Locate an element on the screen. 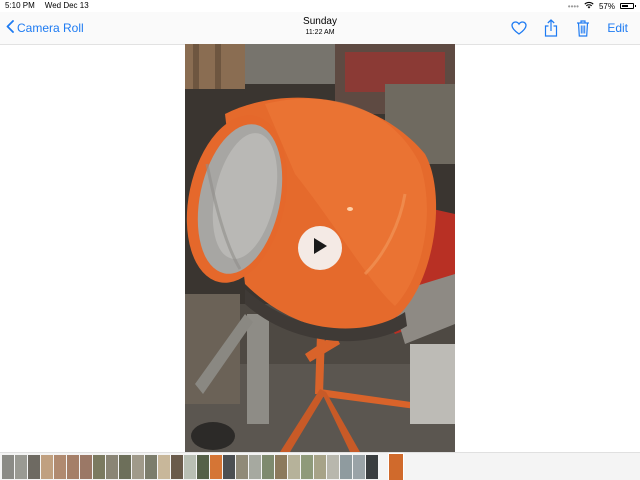  navigation-bar: Camera Roll Sunday 11:22 AM Edit is located at coordinates (320, 28).